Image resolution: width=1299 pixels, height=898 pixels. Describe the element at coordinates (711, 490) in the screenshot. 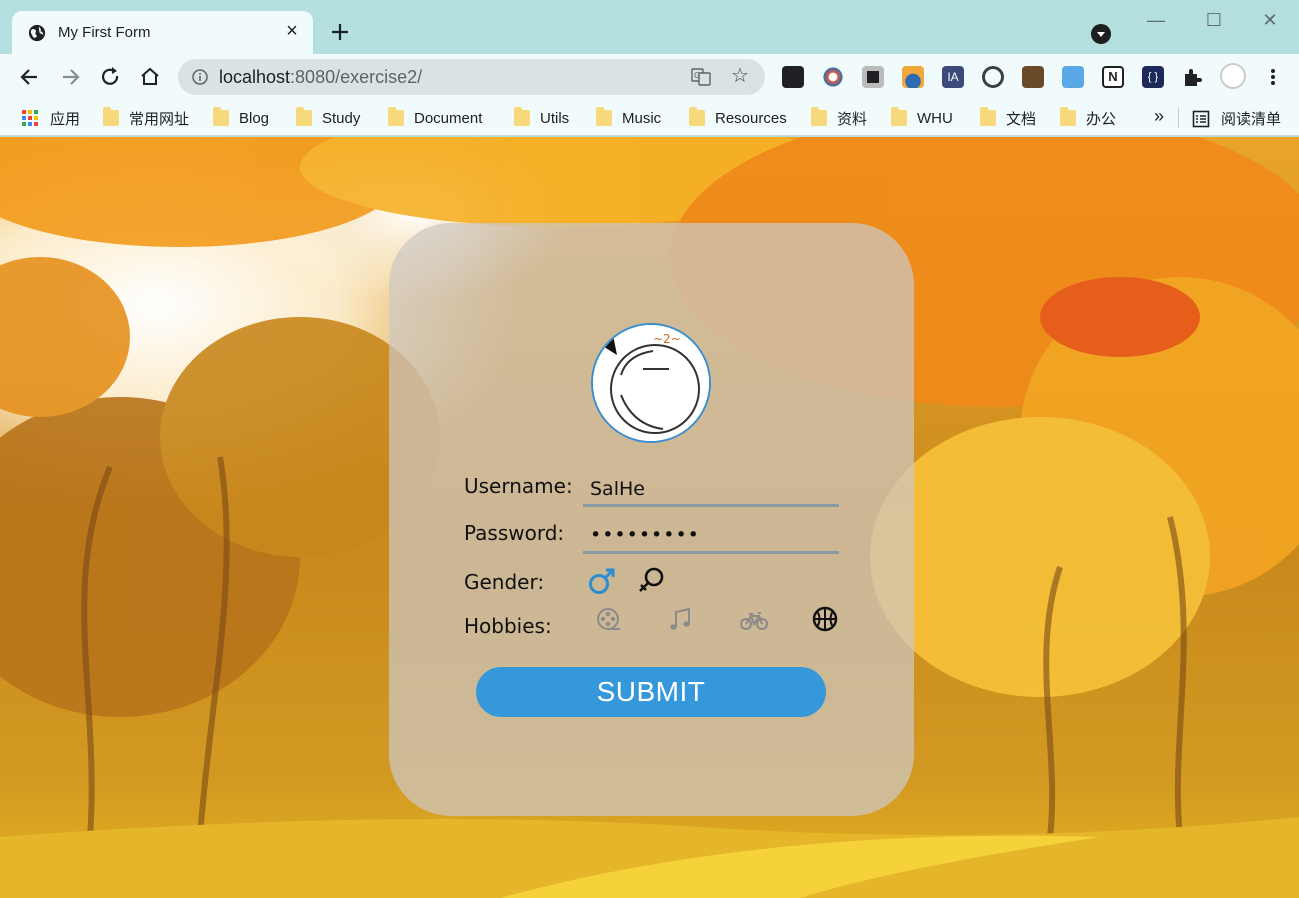

I see `username-input` at that location.